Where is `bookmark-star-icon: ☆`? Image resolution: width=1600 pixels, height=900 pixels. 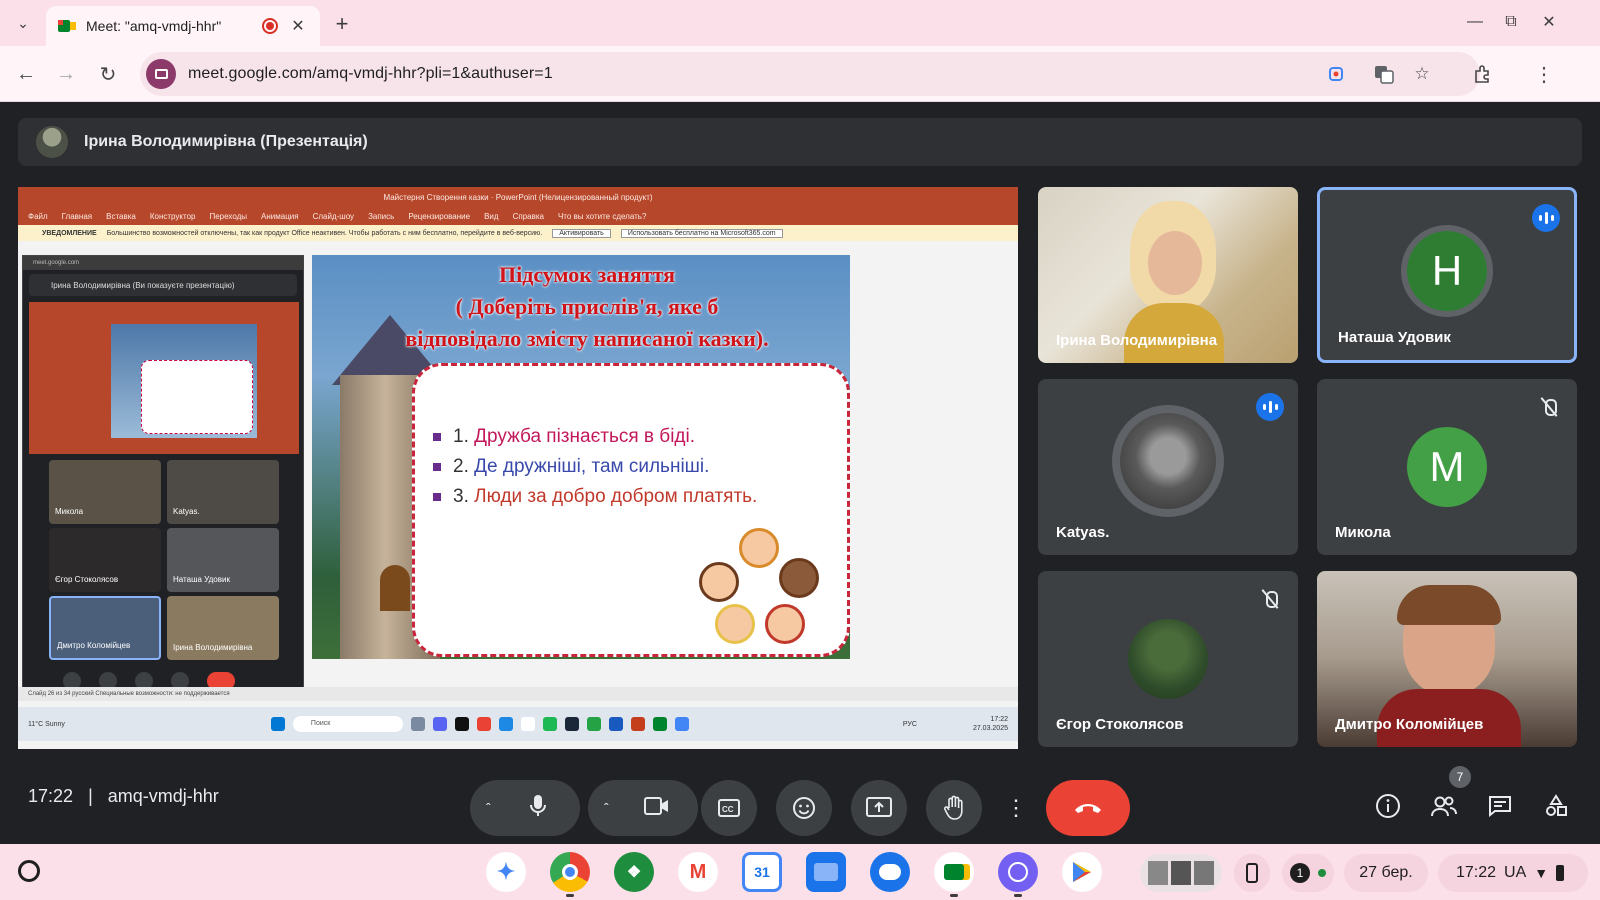
bookmark-star-icon: ☆ is located at coordinates (1422, 74).